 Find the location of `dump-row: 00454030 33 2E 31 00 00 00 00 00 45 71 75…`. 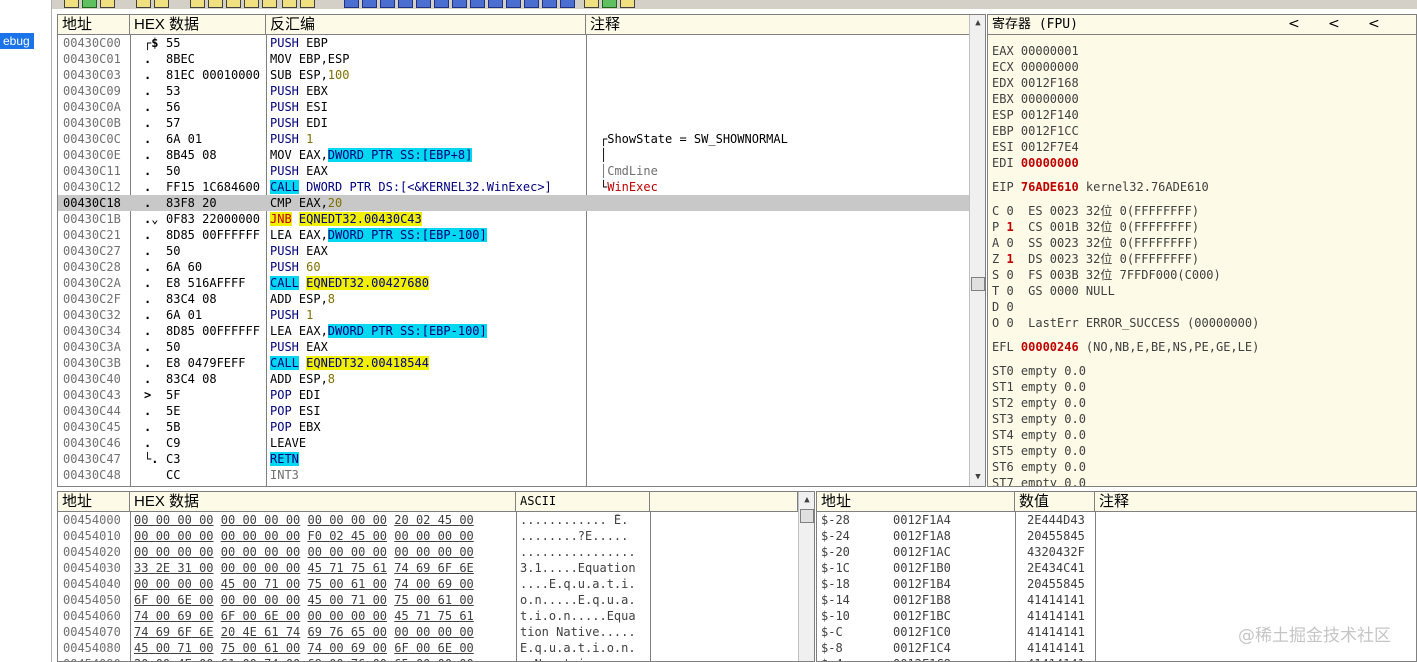

dump-row: 00454030 33 2E 31 00 00 00 00 00 45 71 75… is located at coordinates (428, 568).